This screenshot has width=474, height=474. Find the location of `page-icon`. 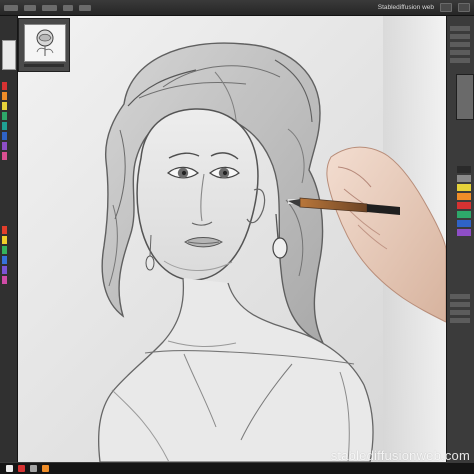

page-icon is located at coordinates (9, 55).